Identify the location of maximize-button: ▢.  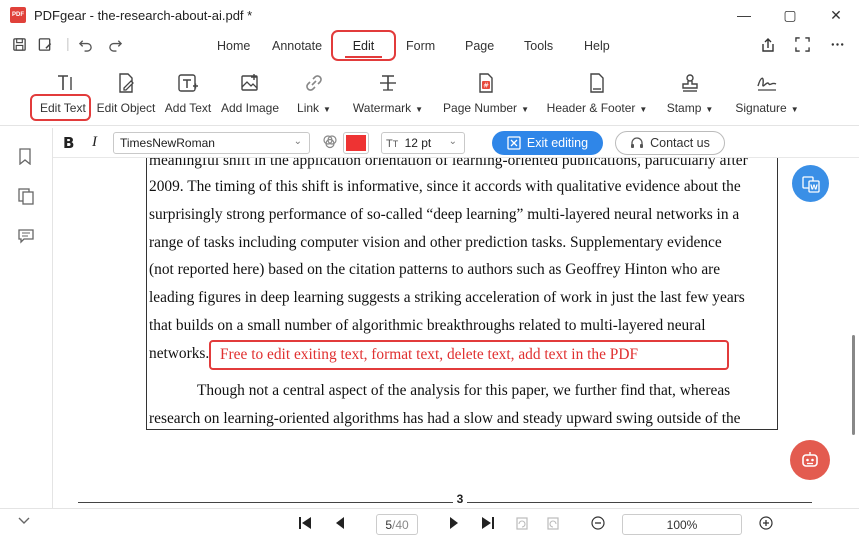
(790, 15).